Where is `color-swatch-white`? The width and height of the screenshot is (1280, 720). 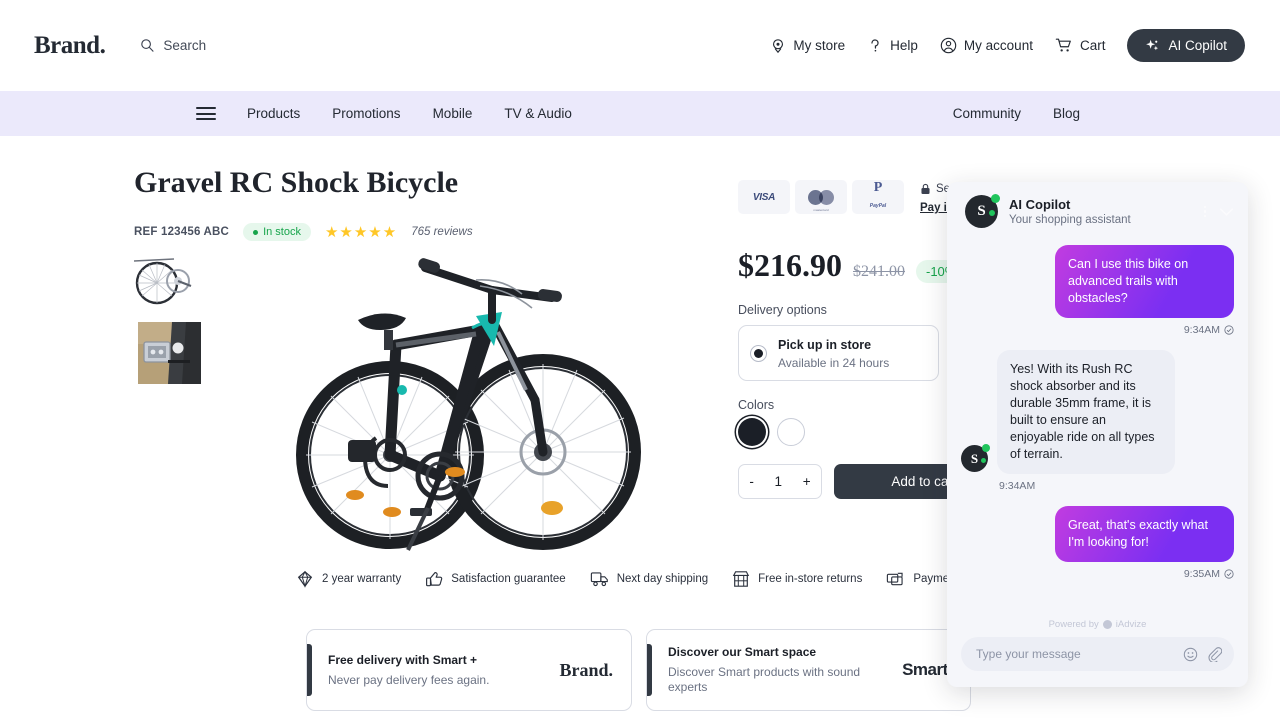 color-swatch-white is located at coordinates (791, 432).